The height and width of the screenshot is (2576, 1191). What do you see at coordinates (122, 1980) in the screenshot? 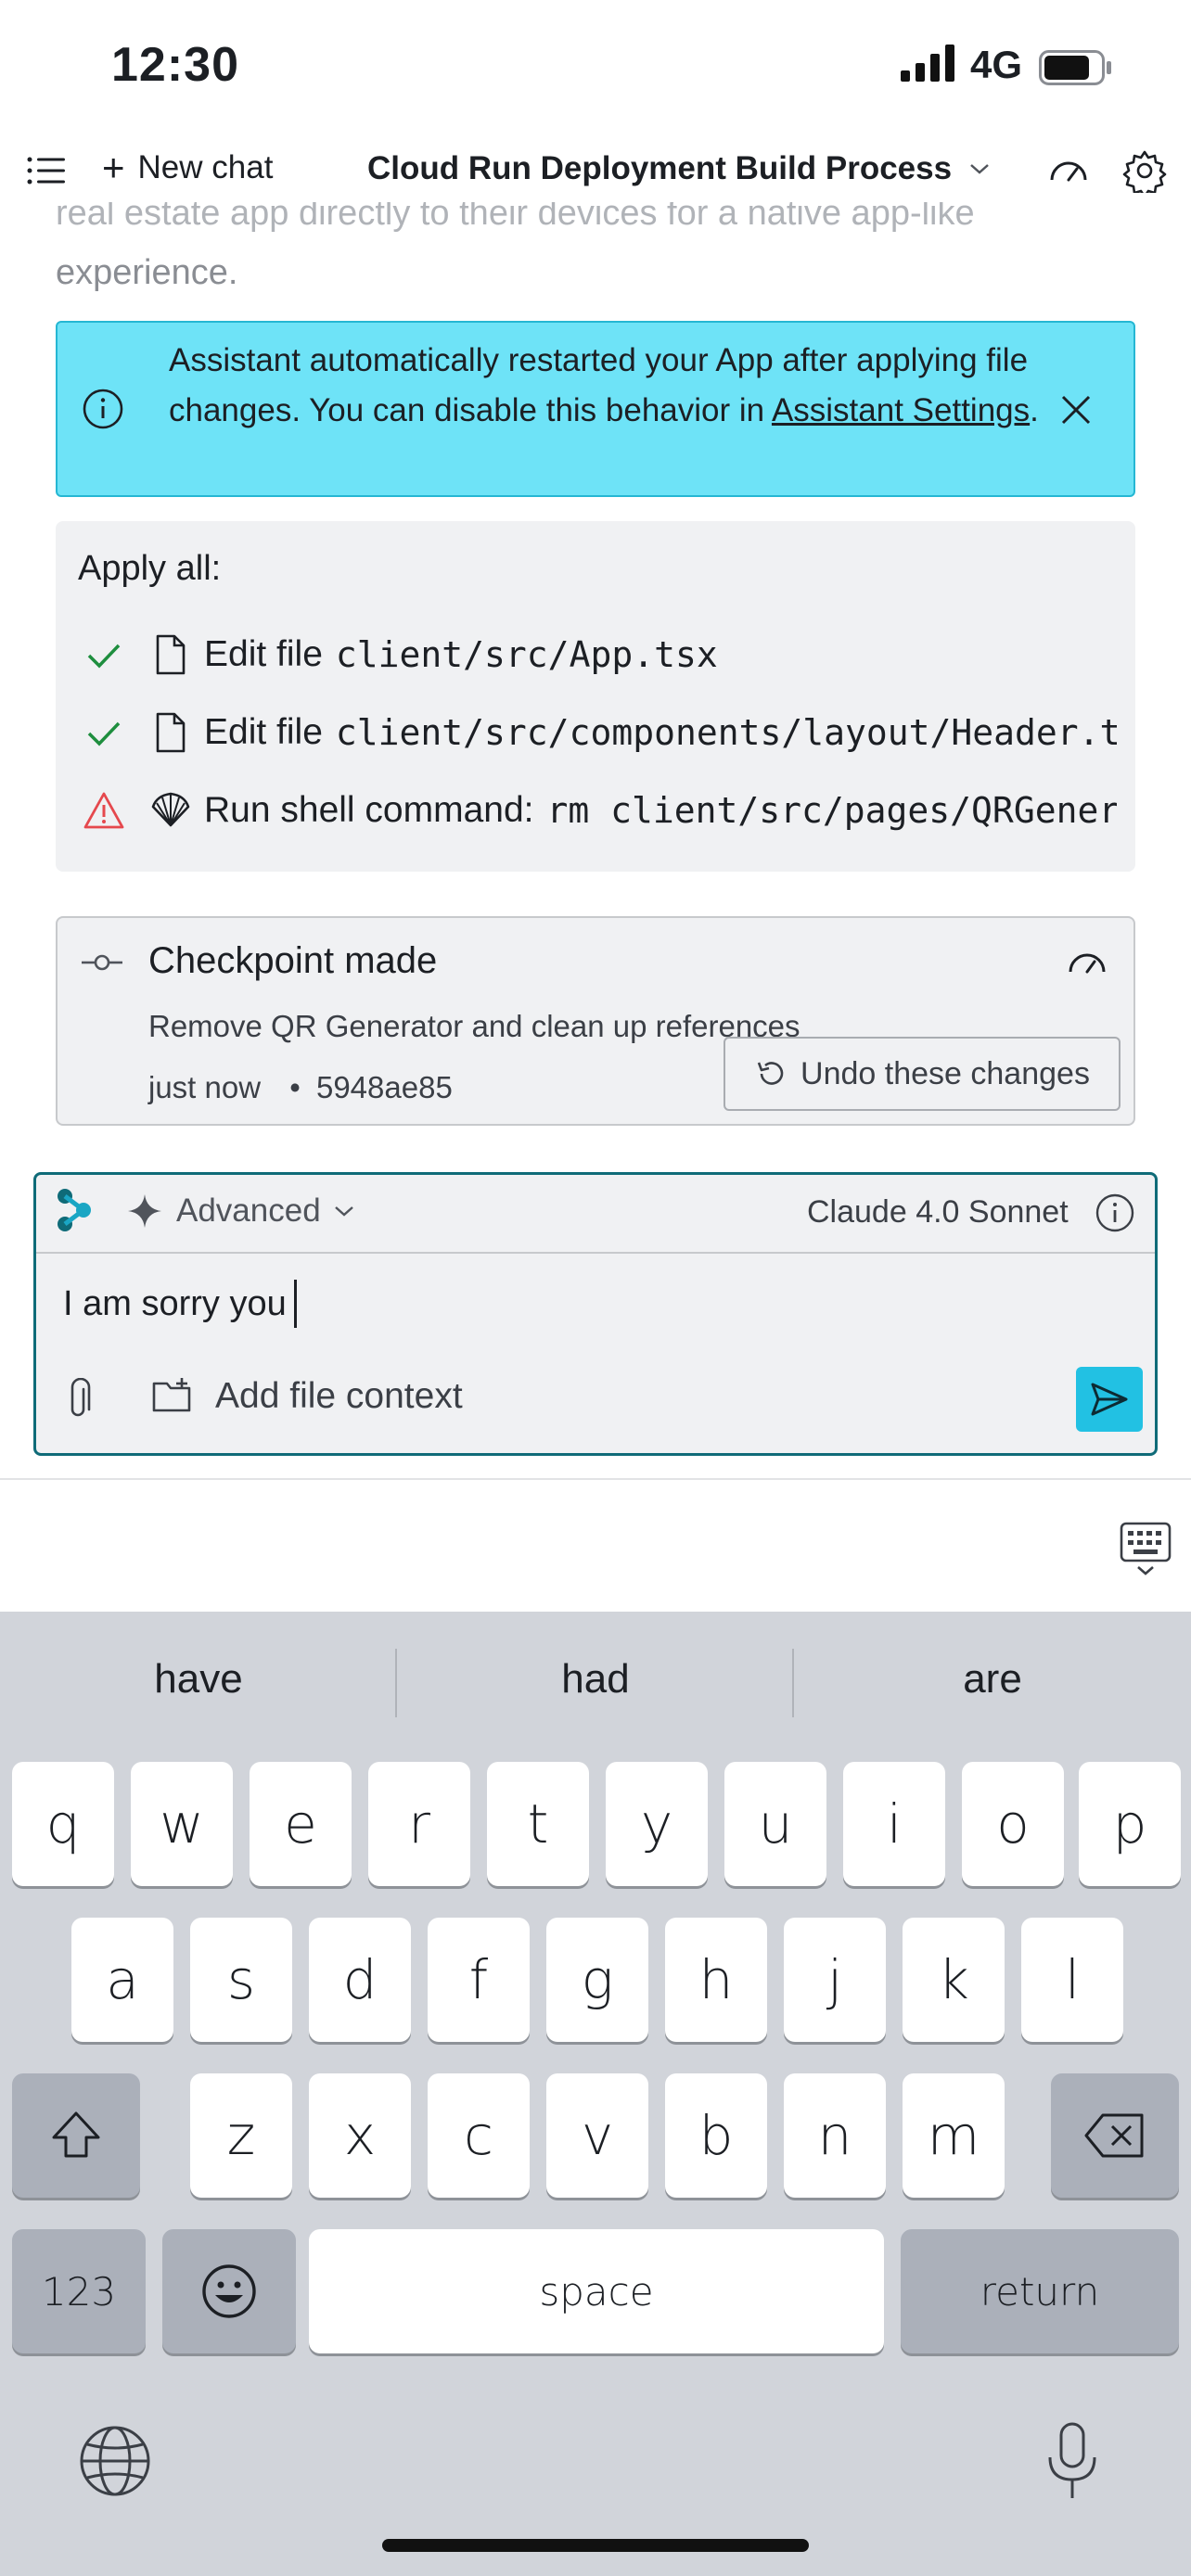
I see `key: a` at bounding box center [122, 1980].